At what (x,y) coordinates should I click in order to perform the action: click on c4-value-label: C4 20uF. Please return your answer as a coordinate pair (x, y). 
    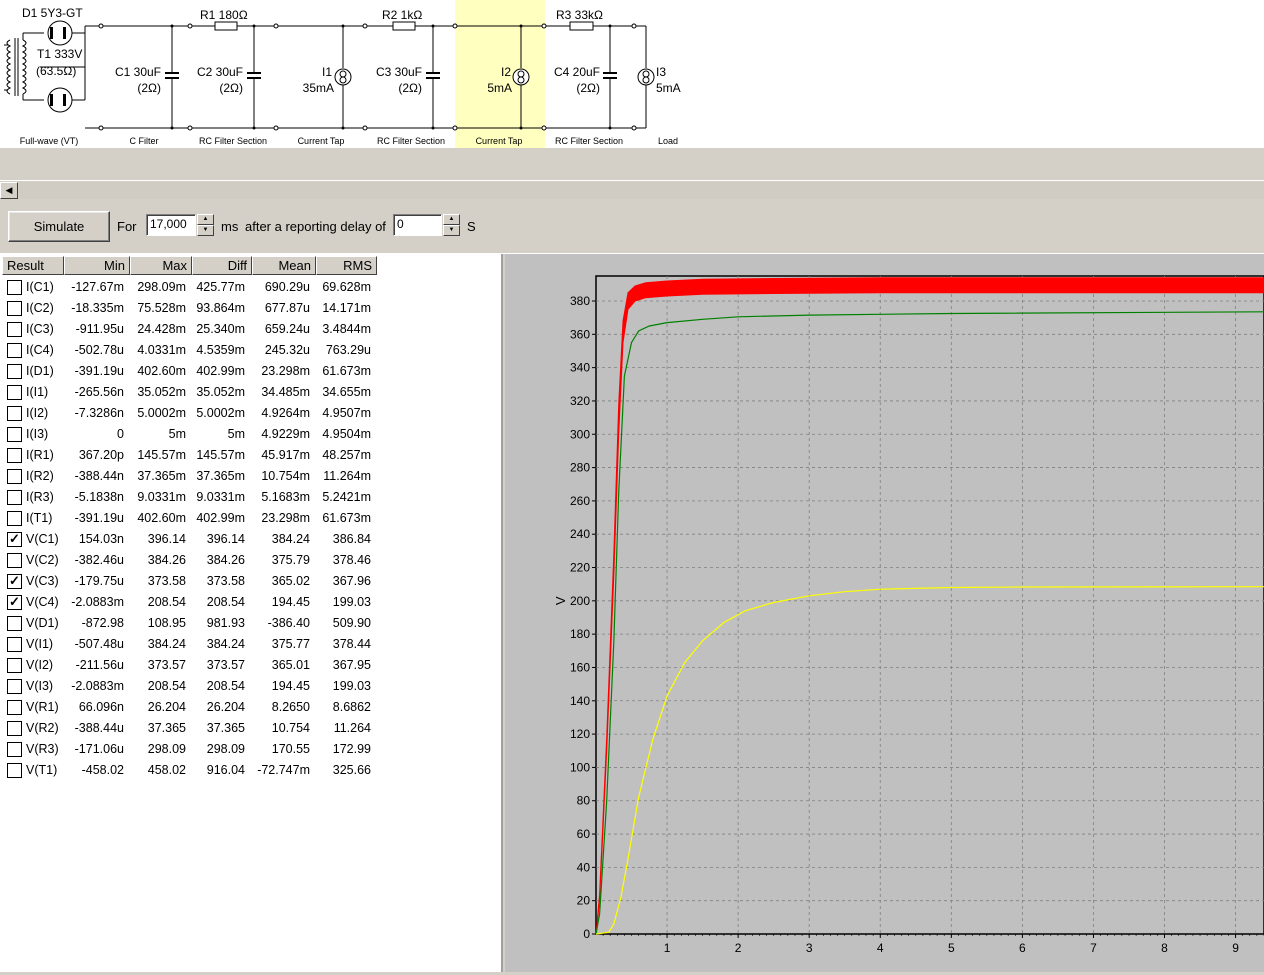
    Looking at the image, I should click on (577, 72).